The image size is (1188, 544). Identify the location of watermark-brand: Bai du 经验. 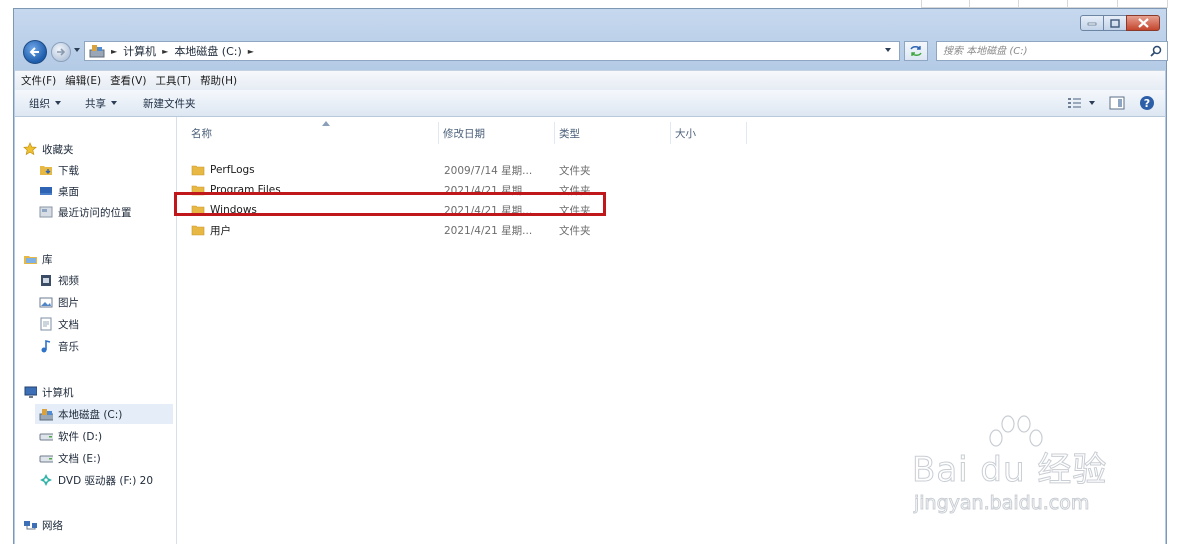
(1009, 470).